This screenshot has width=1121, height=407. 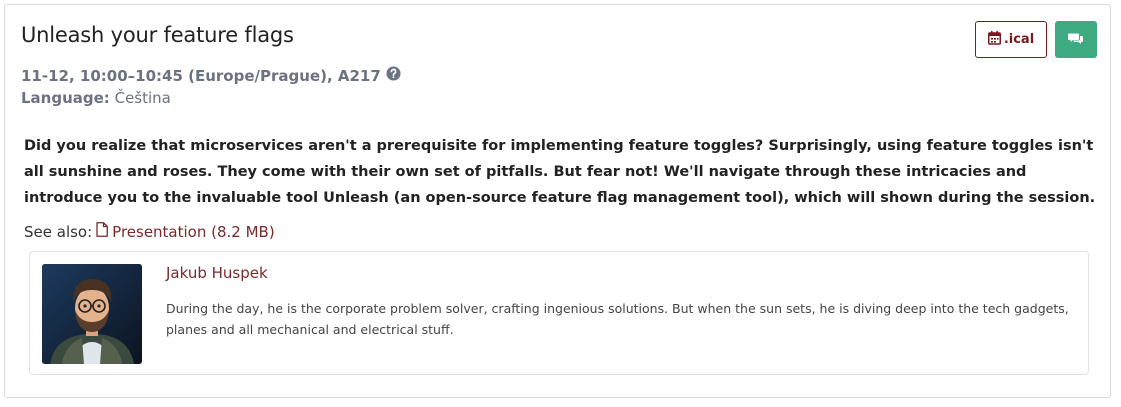 What do you see at coordinates (65, 98) in the screenshot?
I see `language-label: Language:` at bounding box center [65, 98].